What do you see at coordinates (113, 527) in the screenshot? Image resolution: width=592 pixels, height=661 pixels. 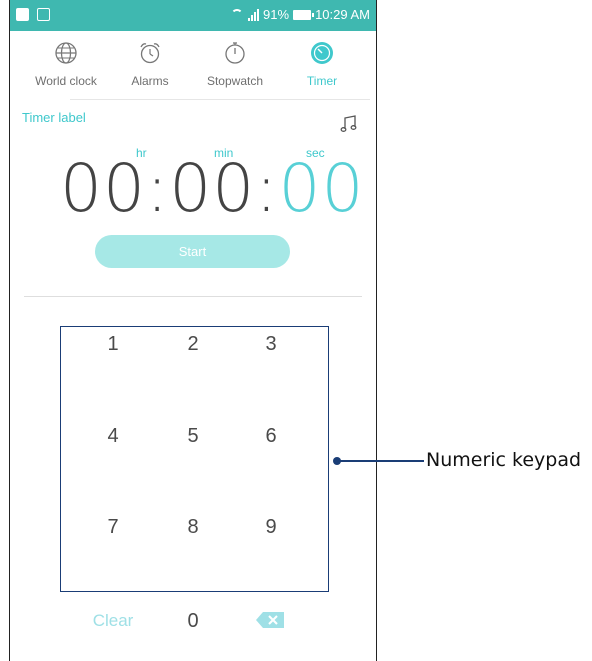 I see `key-7: 7` at bounding box center [113, 527].